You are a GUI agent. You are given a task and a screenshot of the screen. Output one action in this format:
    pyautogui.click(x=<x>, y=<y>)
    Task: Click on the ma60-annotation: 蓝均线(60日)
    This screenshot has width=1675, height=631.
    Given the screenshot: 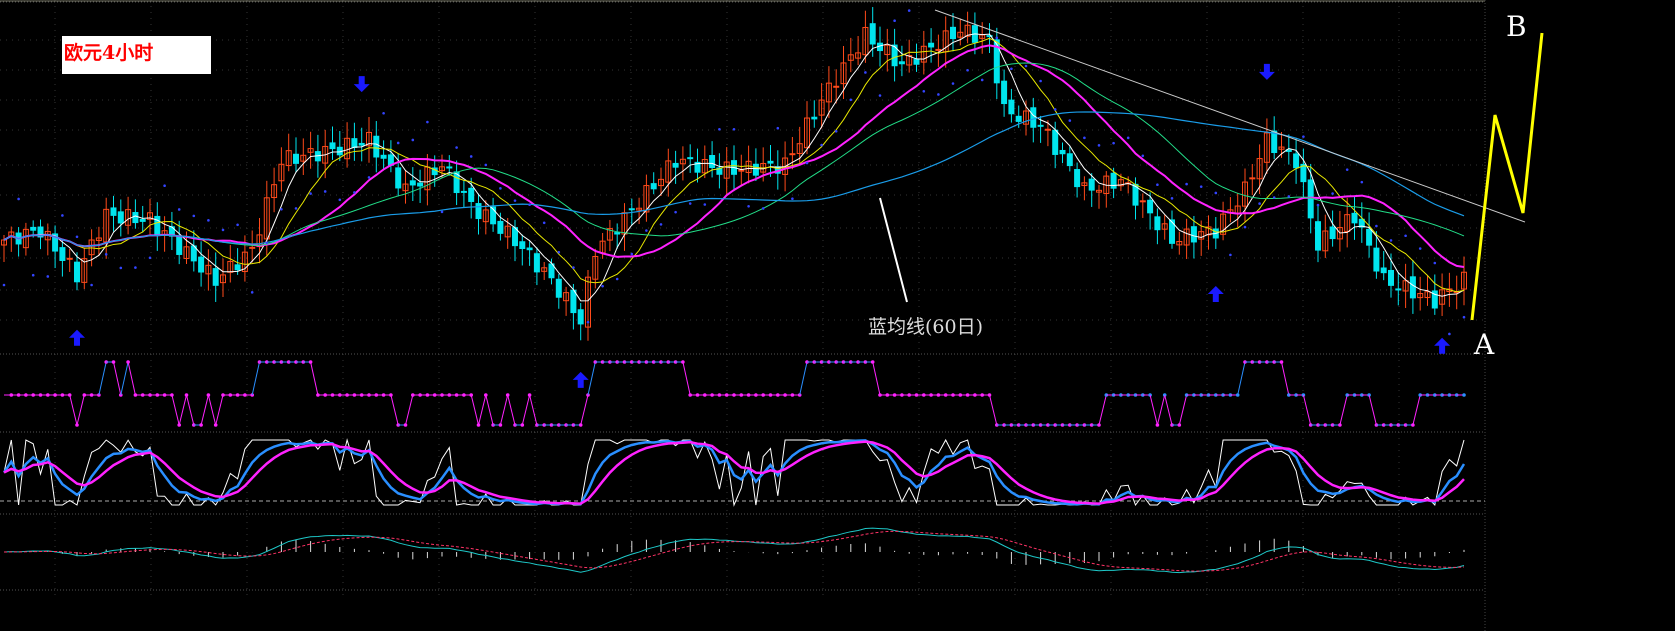 What is the action you would take?
    pyautogui.click(x=926, y=327)
    